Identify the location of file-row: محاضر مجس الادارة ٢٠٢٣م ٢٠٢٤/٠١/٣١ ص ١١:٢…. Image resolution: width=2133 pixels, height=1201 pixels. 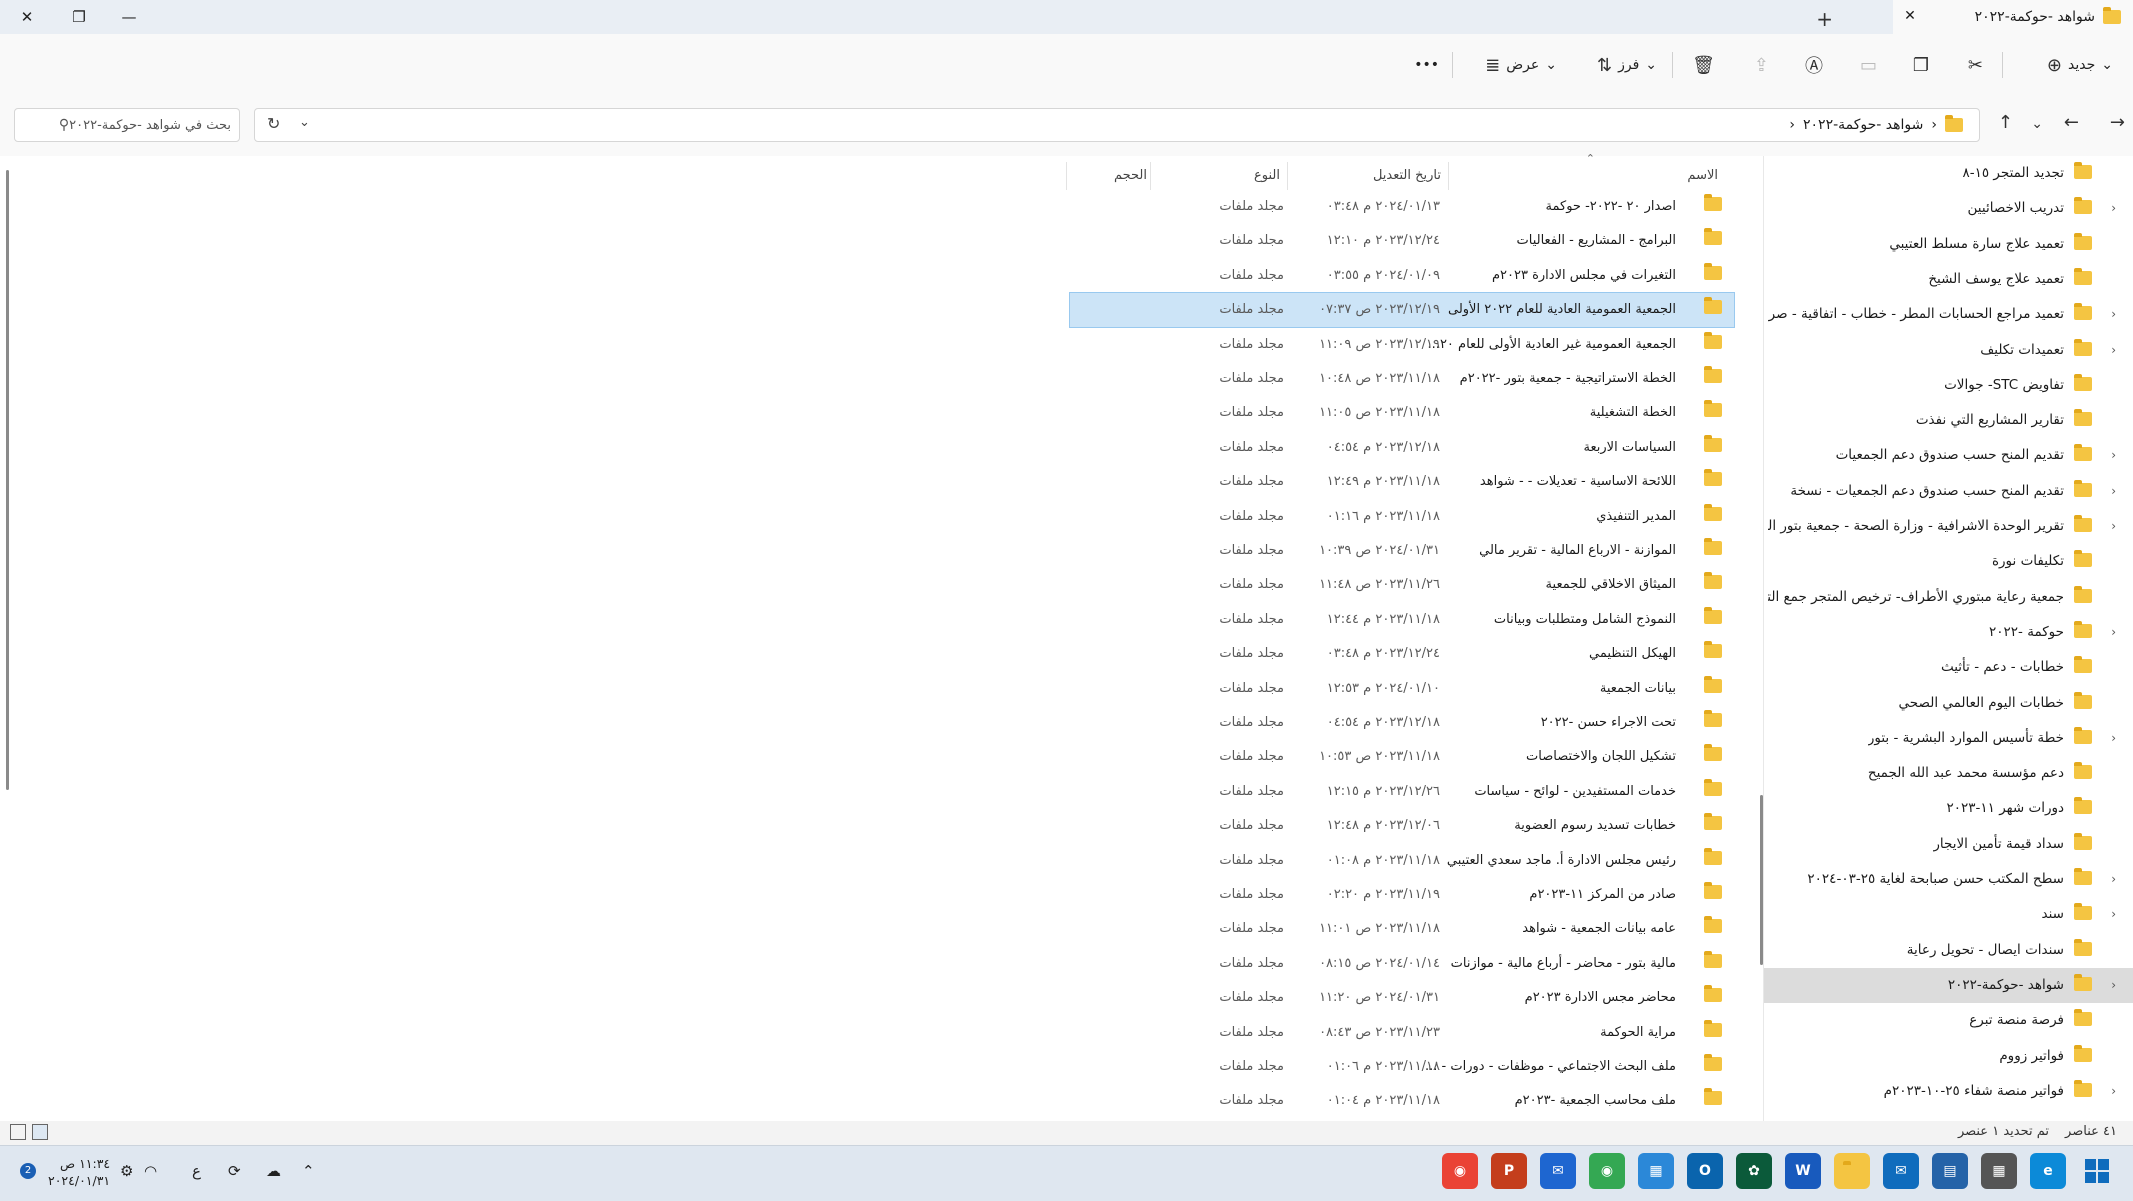
(1402, 998).